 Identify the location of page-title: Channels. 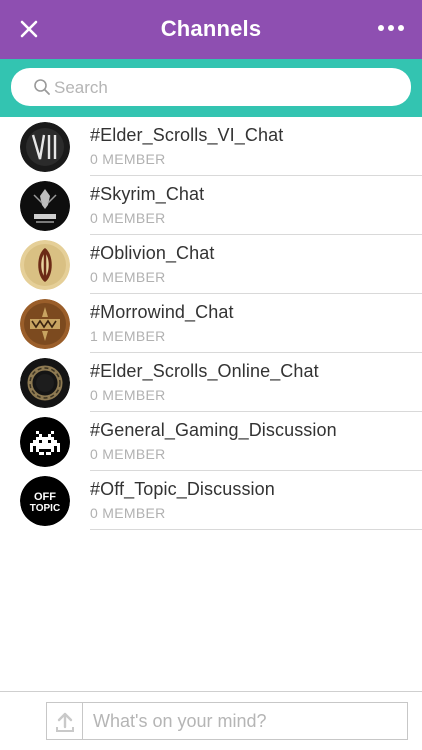
(211, 28).